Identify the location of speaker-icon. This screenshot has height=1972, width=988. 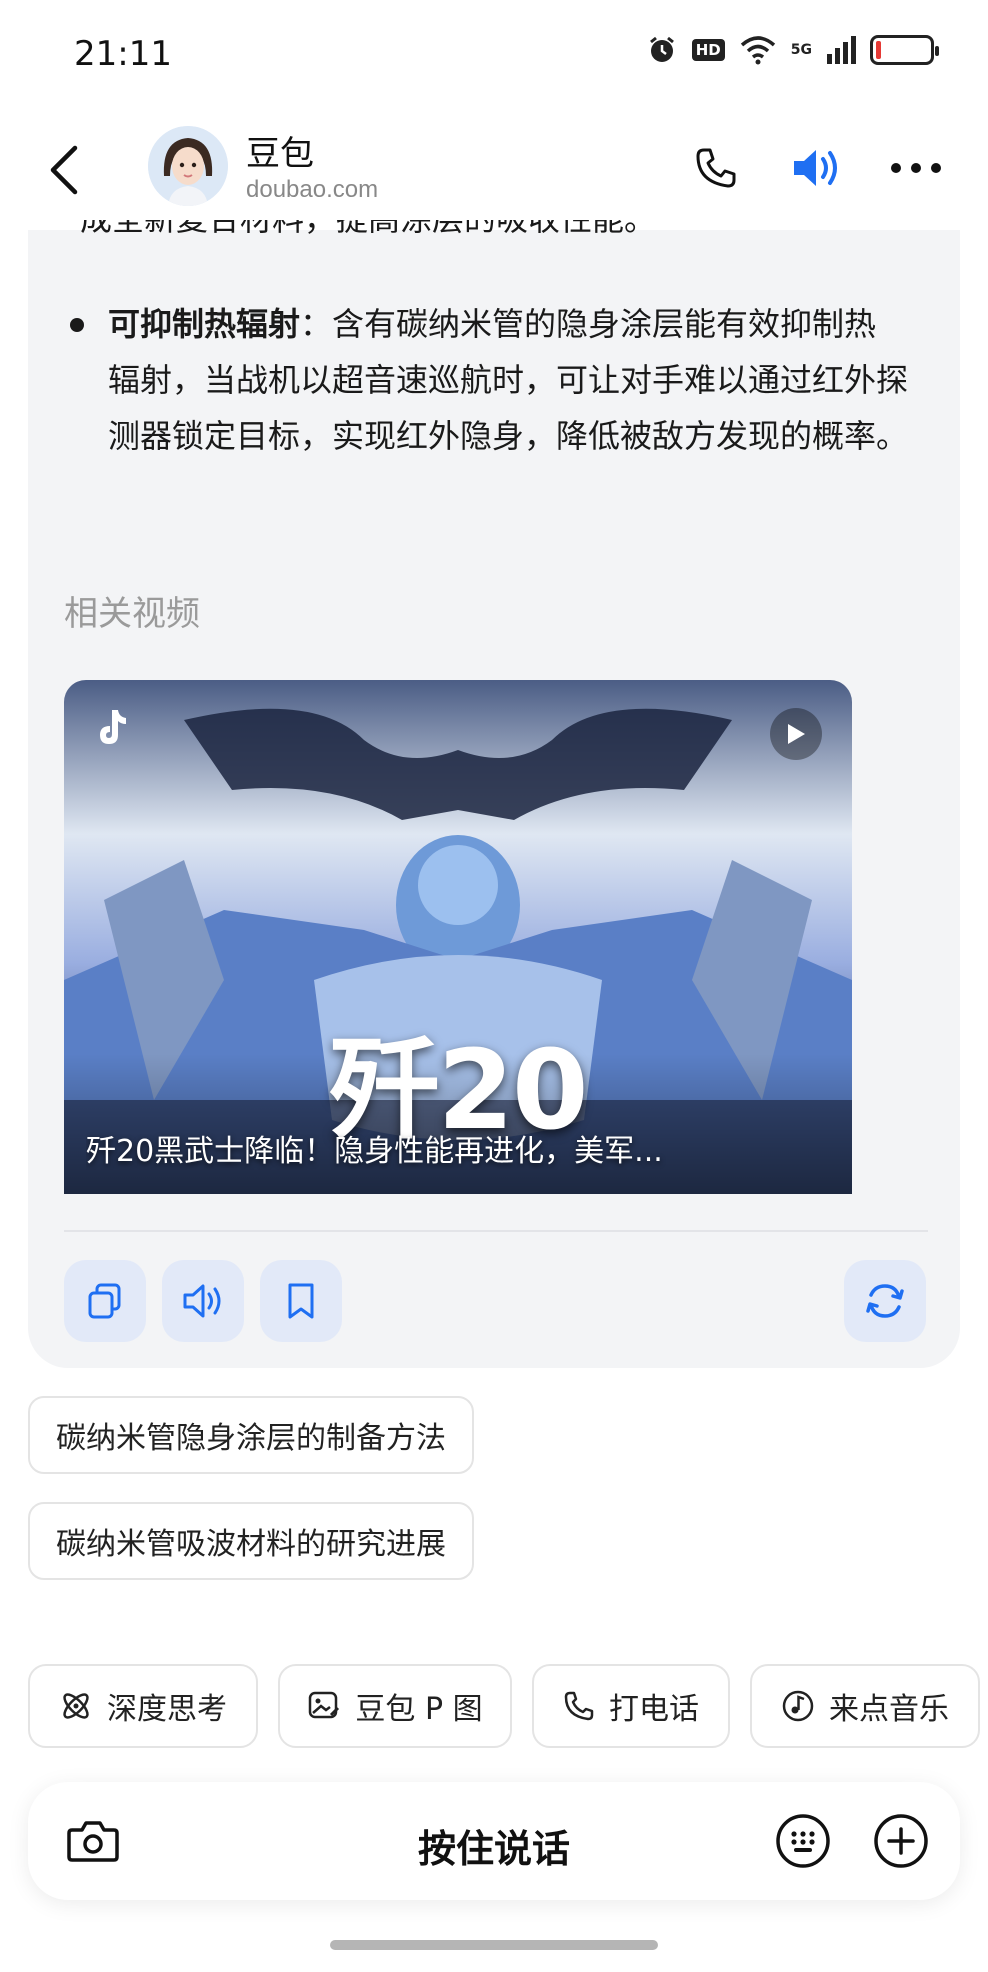
(815, 168).